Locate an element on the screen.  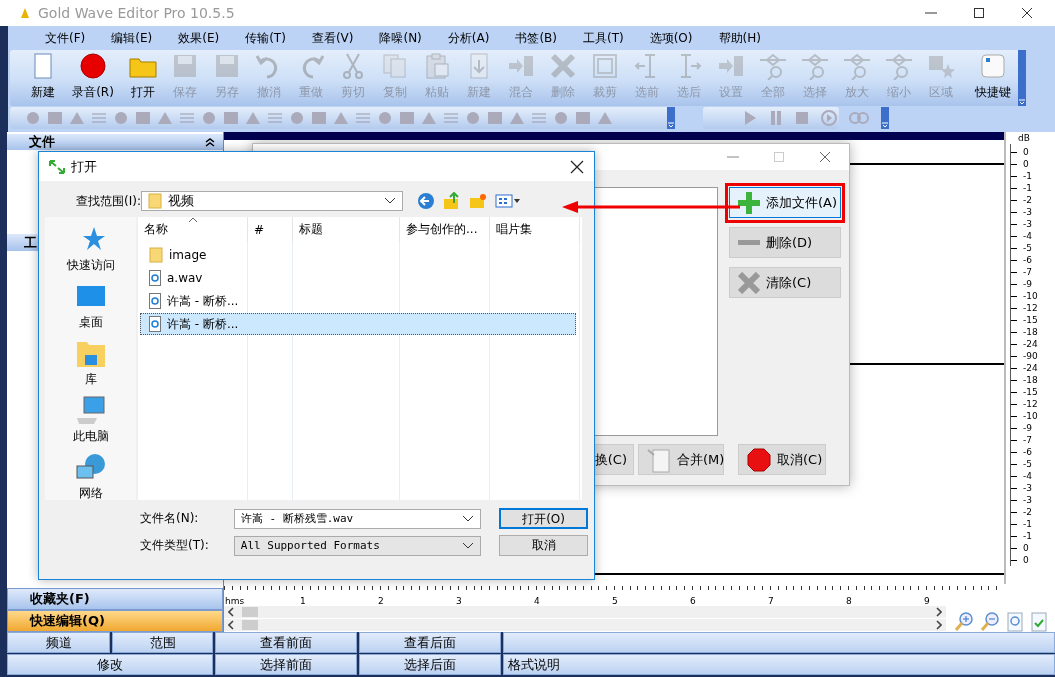
zoom-in-icon is located at coordinates (964, 622).